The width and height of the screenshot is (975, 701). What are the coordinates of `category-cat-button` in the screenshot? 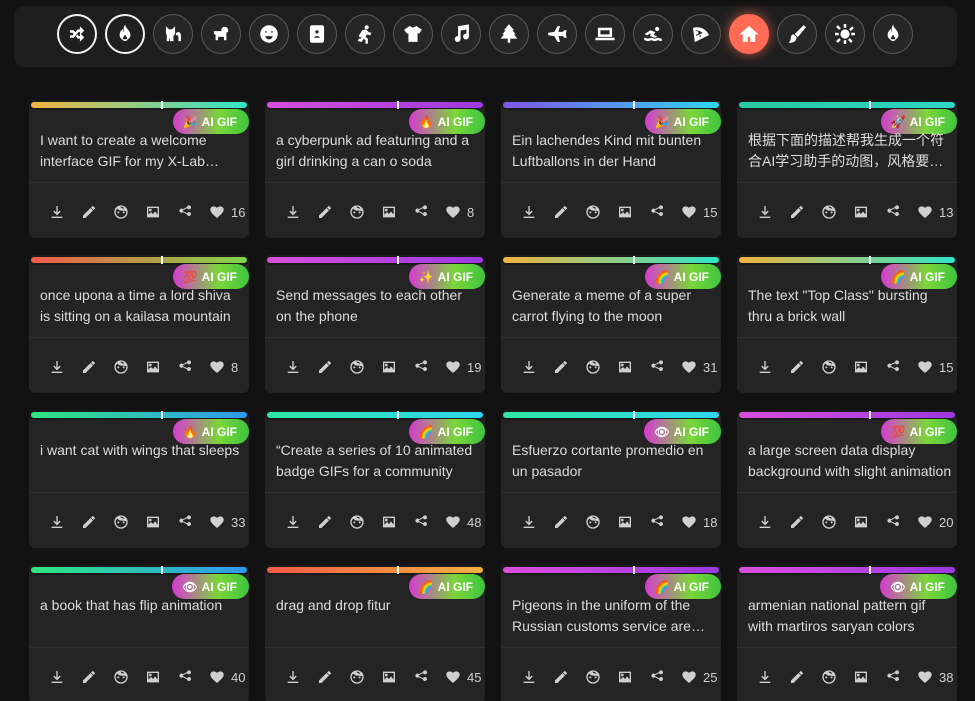 It's located at (173, 34).